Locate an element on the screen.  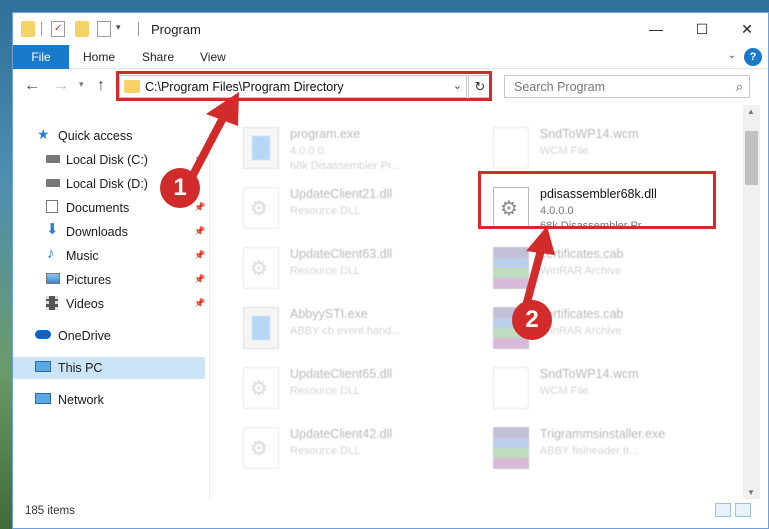
address-highlight-box is located at coordinates (304, 86).